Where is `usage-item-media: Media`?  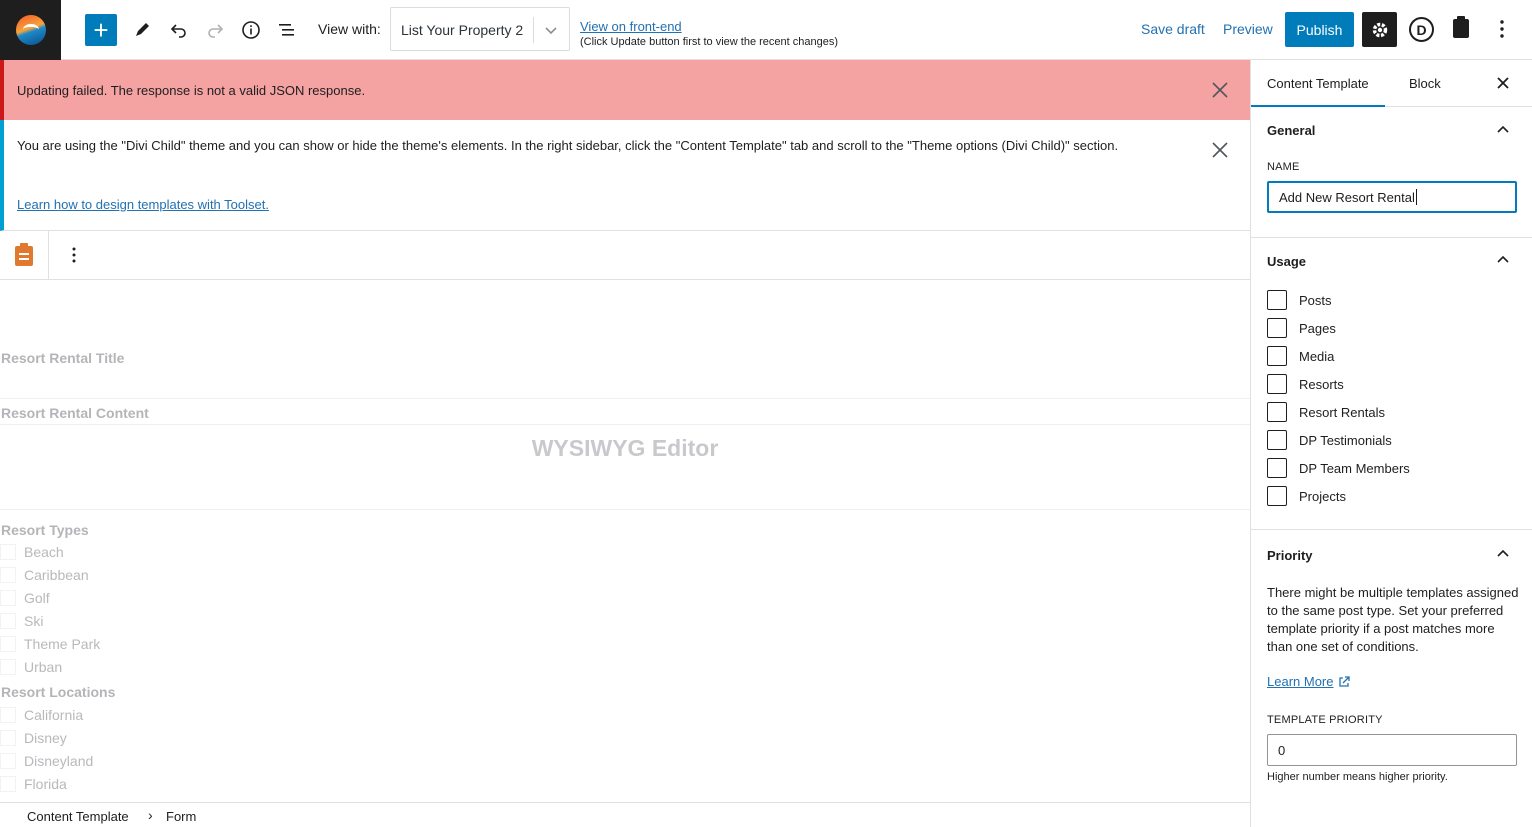 usage-item-media: Media is located at coordinates (1300, 356).